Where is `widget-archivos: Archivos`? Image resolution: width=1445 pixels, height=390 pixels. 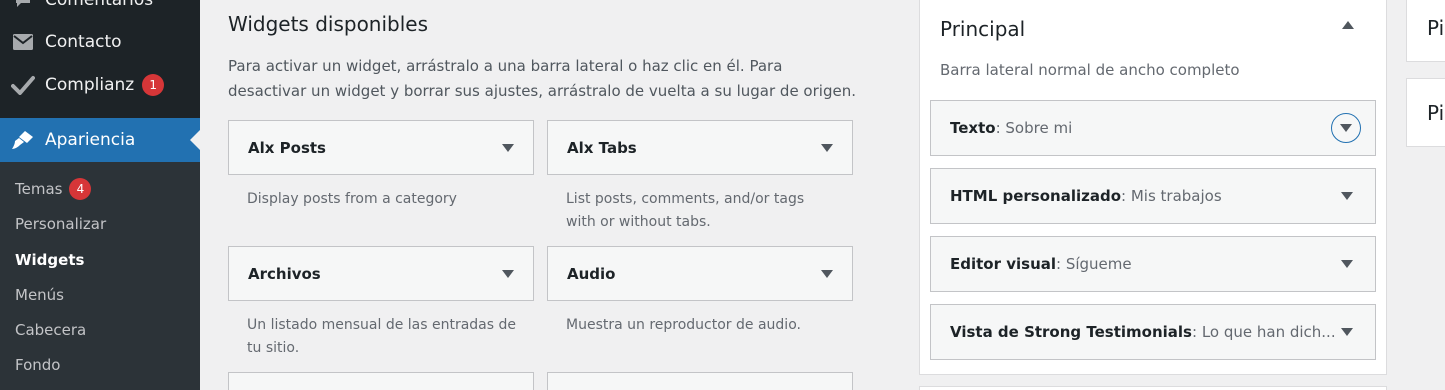
widget-archivos: Archivos is located at coordinates (381, 273).